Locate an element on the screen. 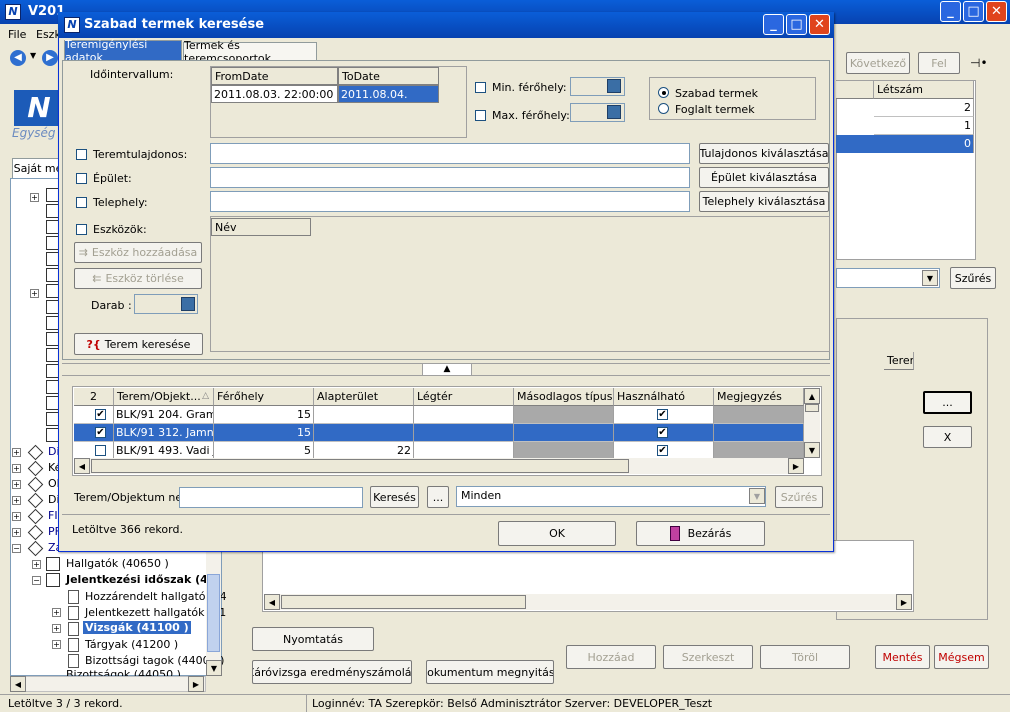  right-table-header-letszam: Létszám is located at coordinates (924, 90).